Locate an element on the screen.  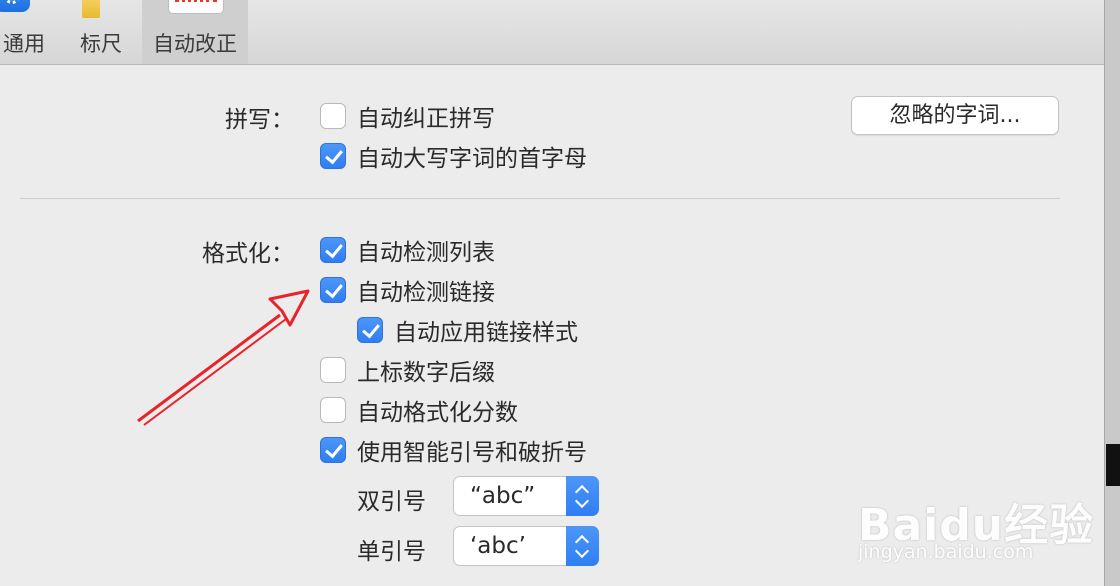
single-quotes-select: ‘abc’ is located at coordinates (526, 546).